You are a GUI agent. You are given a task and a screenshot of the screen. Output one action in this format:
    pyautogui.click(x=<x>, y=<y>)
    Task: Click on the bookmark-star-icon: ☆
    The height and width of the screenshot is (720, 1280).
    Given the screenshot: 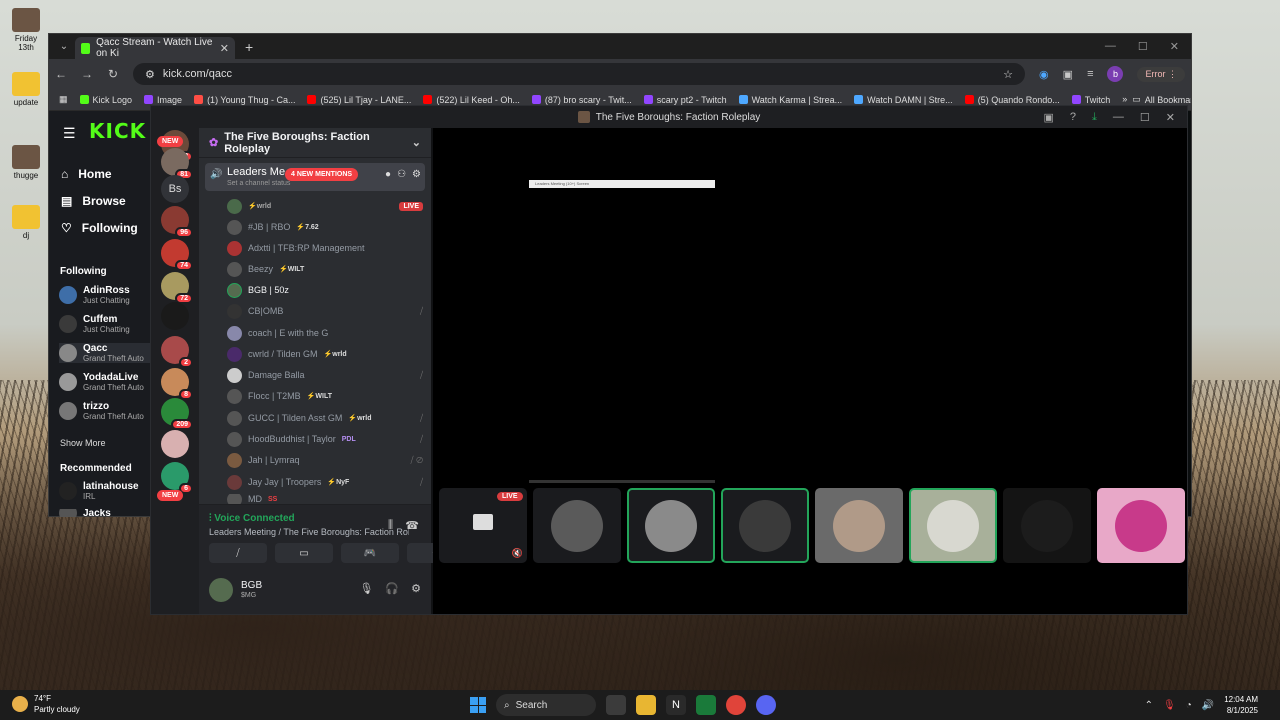 What is the action you would take?
    pyautogui.click(x=1008, y=74)
    